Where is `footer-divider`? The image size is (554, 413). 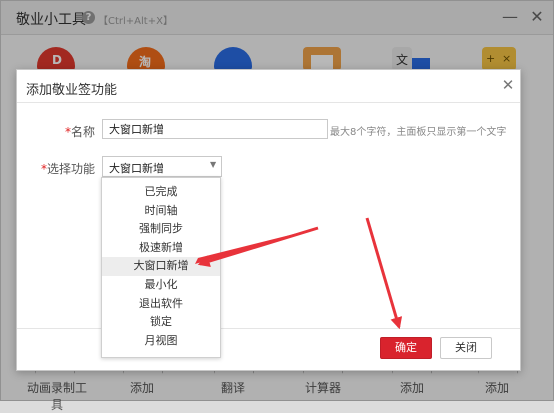
footer-divider is located at coordinates (268, 328).